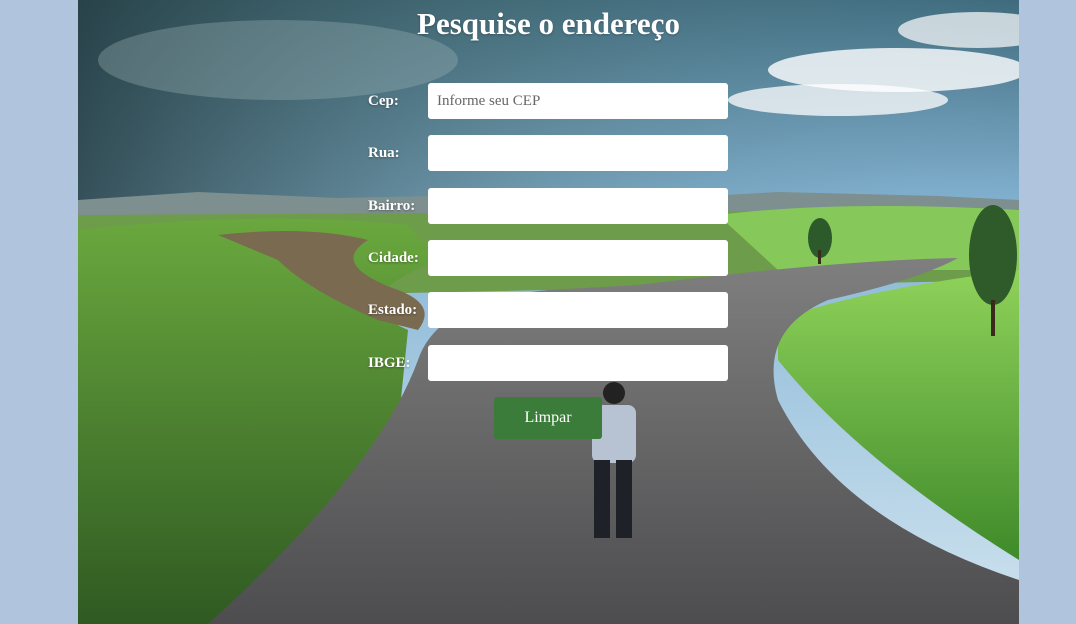  What do you see at coordinates (578, 310) in the screenshot?
I see `estado-input` at bounding box center [578, 310].